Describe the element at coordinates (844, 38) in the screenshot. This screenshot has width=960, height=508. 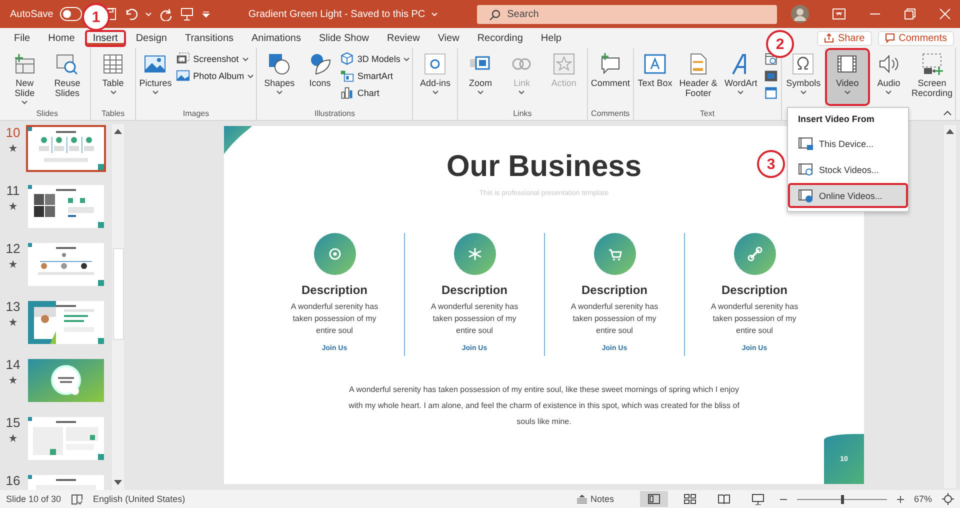
I see `share-button: Share` at that location.